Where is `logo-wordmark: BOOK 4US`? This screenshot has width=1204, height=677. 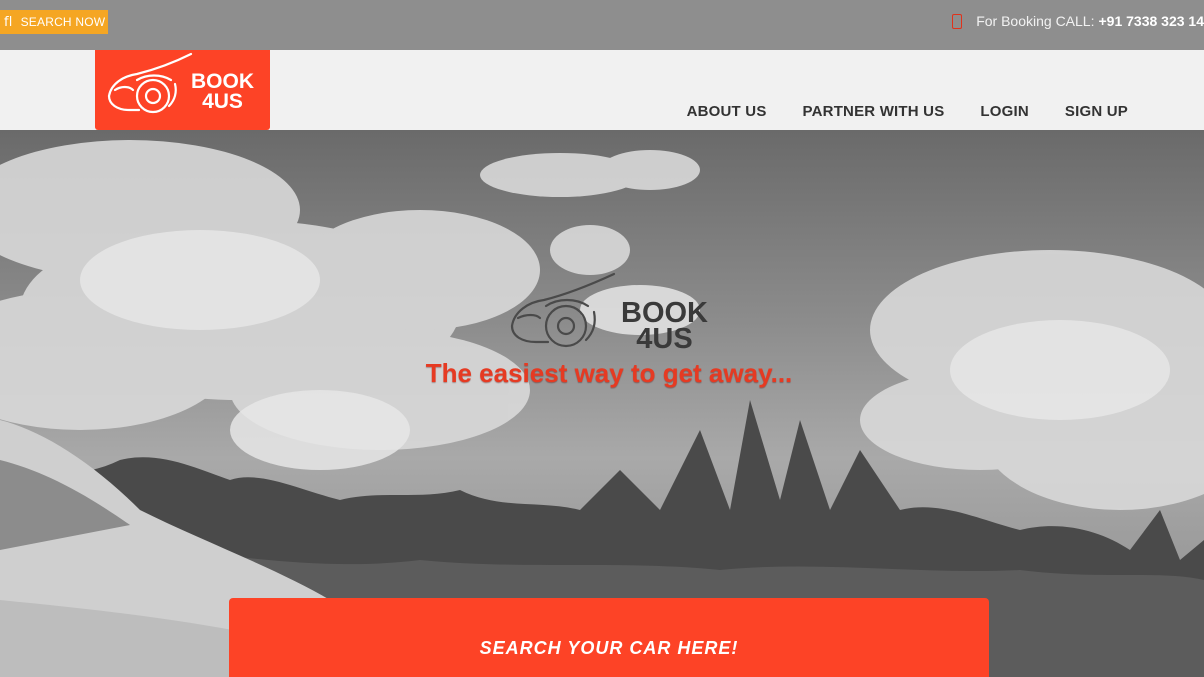
logo-wordmark: BOOK 4US is located at coordinates (222, 91).